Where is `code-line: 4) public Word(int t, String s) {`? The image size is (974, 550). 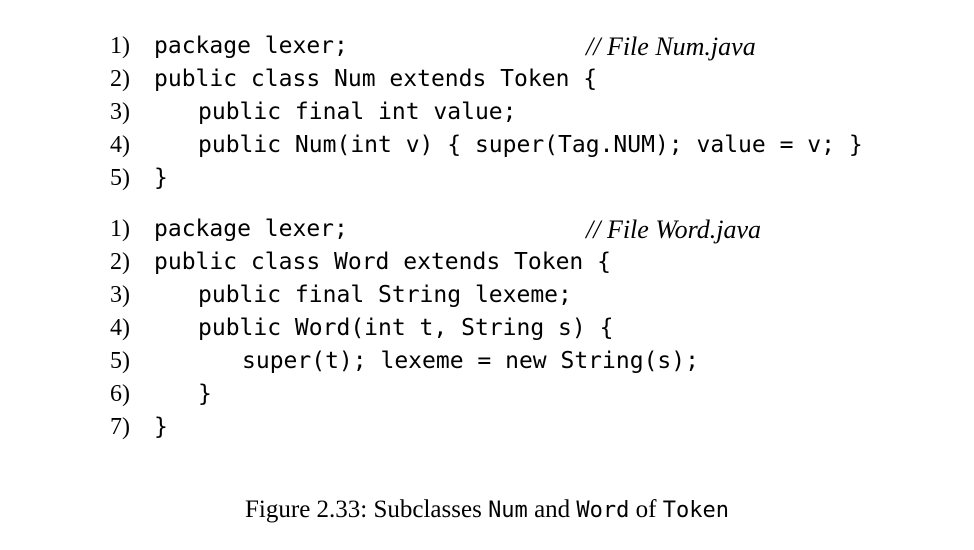 code-line: 4) public Word(int t, String s) { is located at coordinates (530, 328).